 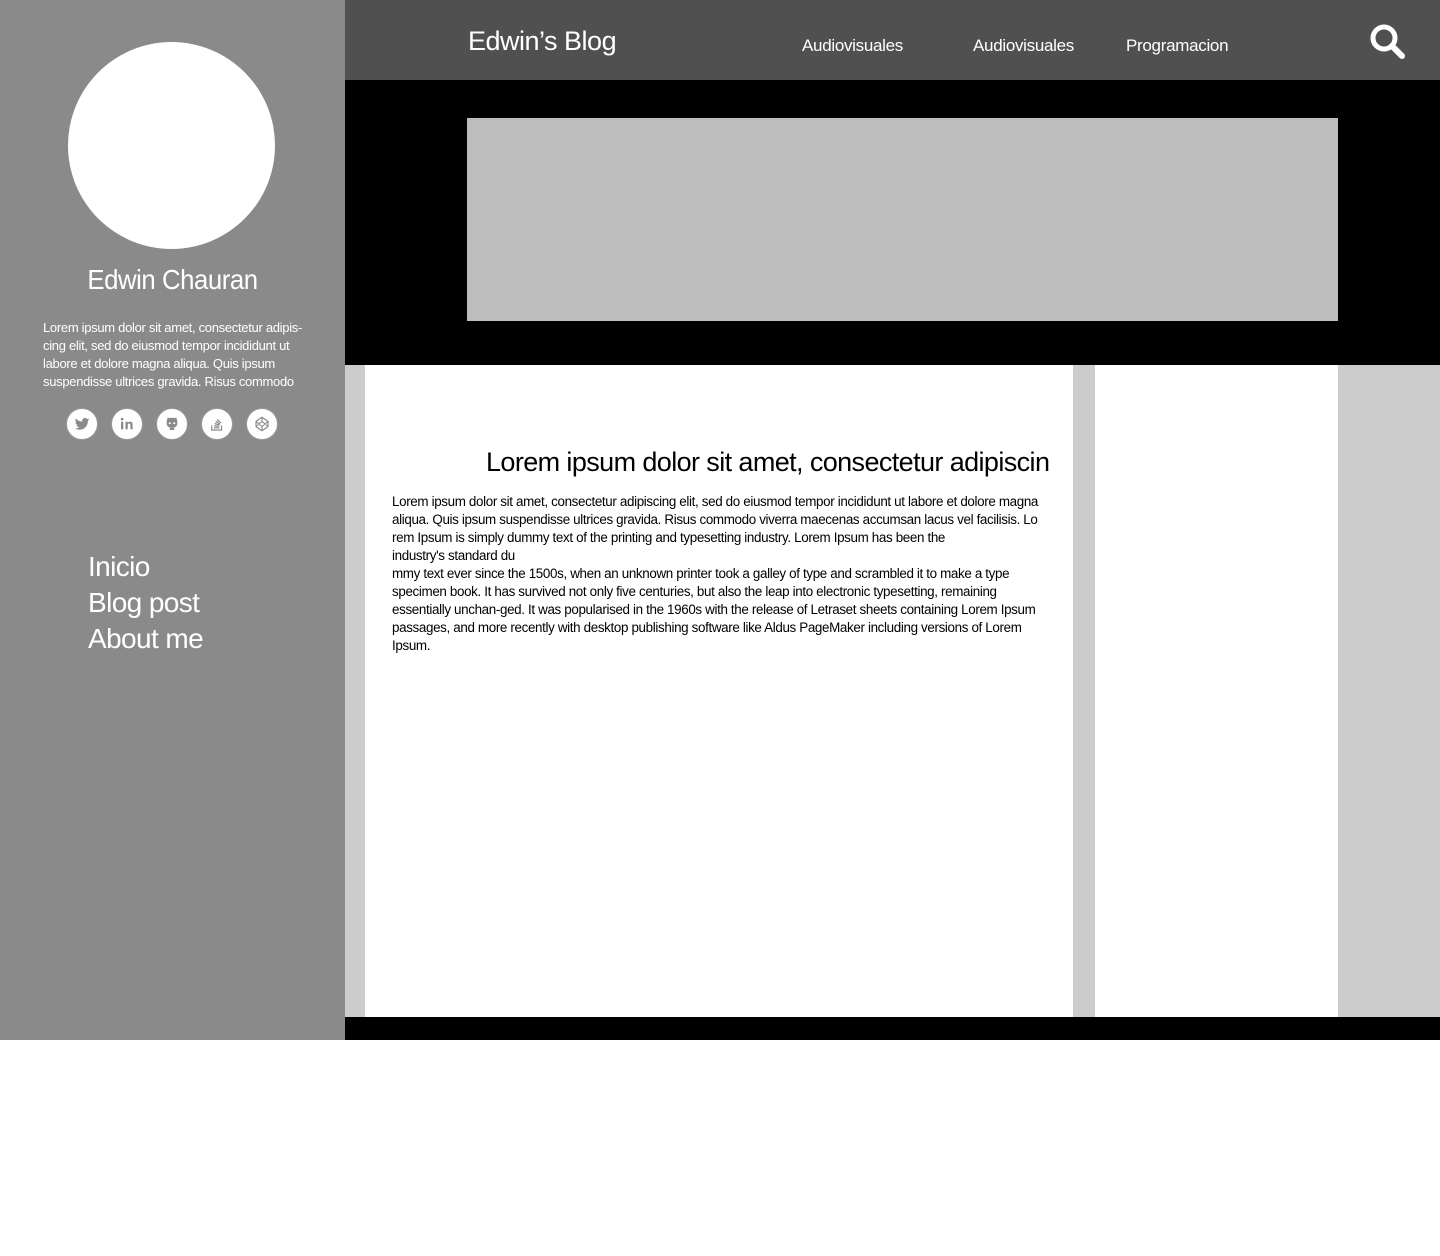 What do you see at coordinates (453, 555) in the screenshot?
I see `article-paragraph: industry's standard du` at bounding box center [453, 555].